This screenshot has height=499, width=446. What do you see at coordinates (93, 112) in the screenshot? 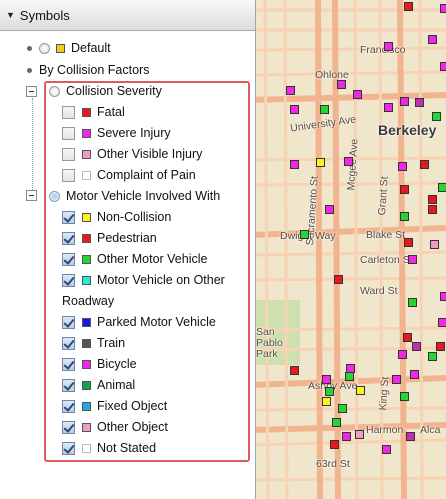
I see `legend-item-fatal: Fatal` at bounding box center [93, 112].